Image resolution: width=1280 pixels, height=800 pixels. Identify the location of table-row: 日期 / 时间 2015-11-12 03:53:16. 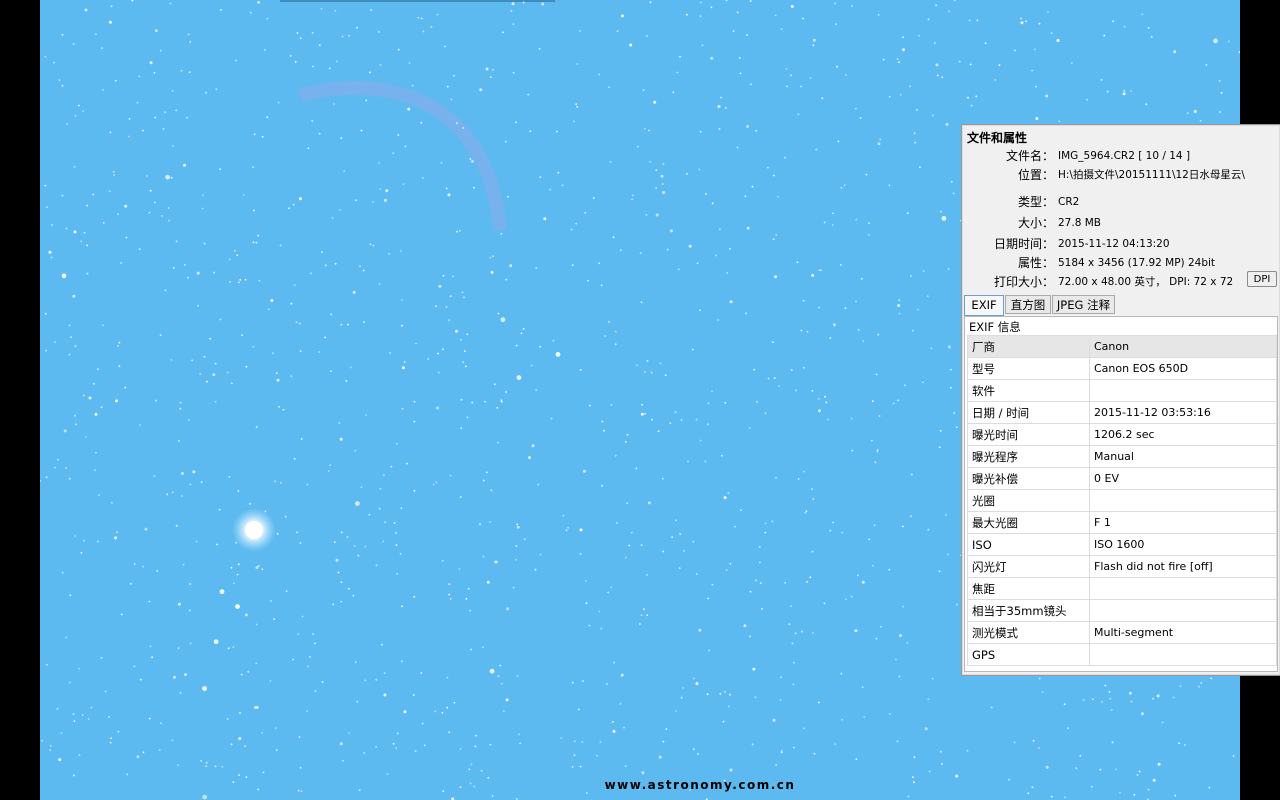
(1122, 412).